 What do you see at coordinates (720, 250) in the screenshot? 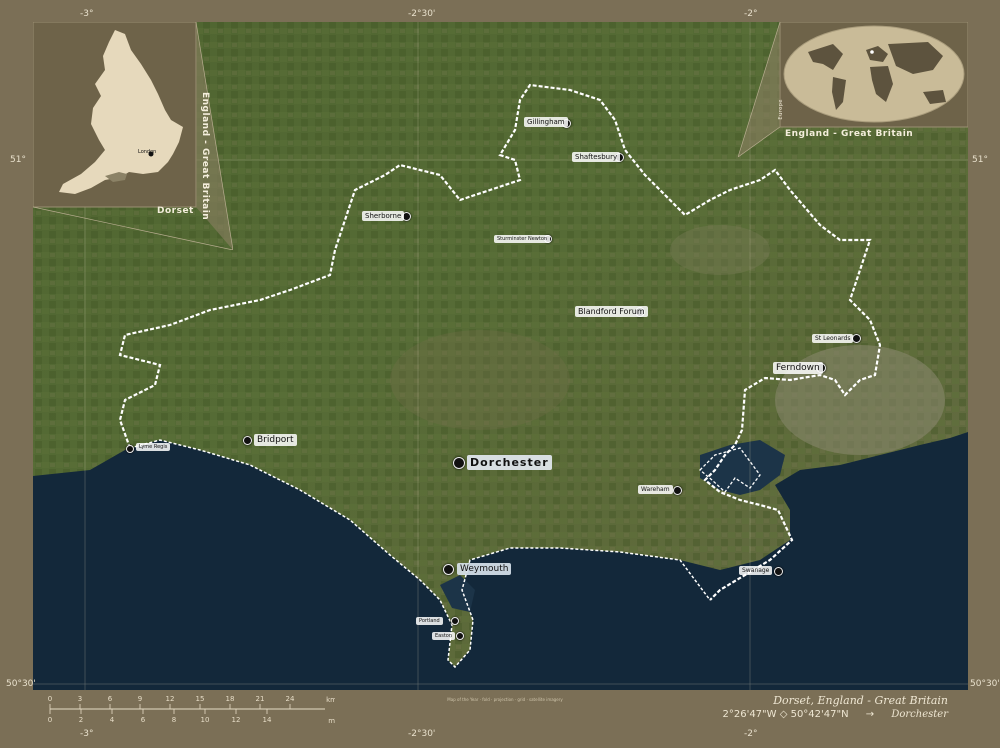
I see `farmland-patch` at bounding box center [720, 250].